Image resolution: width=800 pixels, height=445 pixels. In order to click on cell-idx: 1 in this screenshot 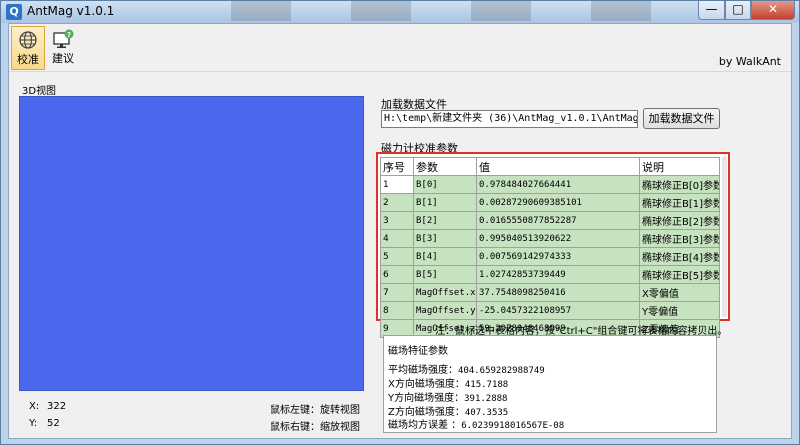, I will do `click(397, 184)`.